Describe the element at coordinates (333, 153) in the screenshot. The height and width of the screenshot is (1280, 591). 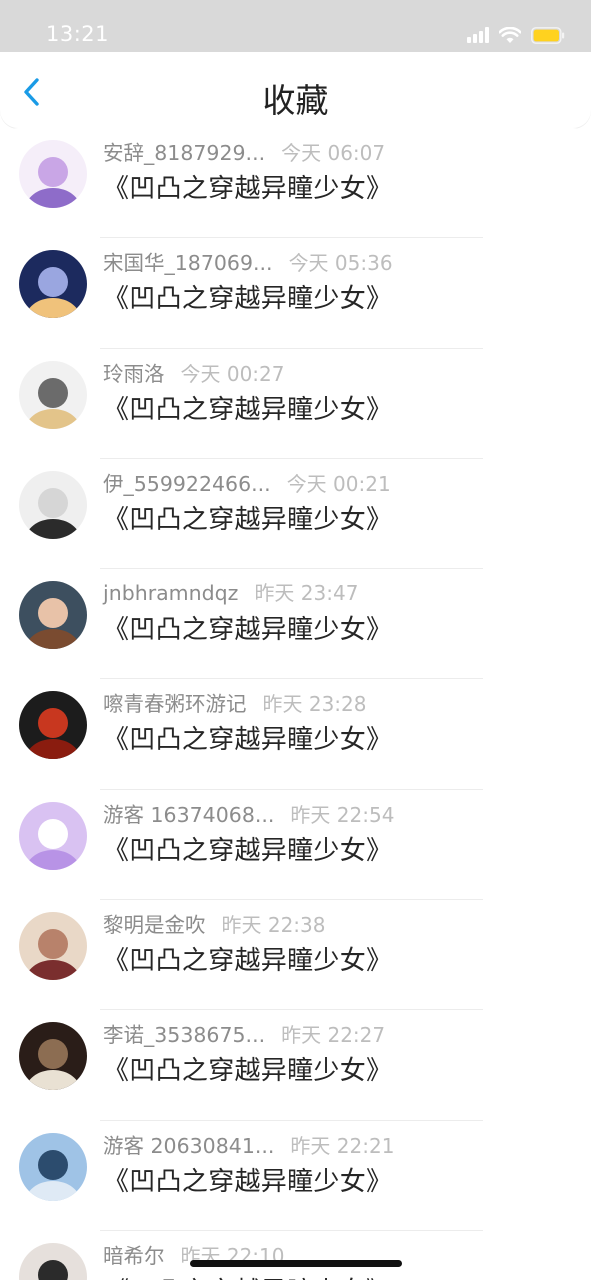
I see `timestamp: 今天 06:07` at that location.